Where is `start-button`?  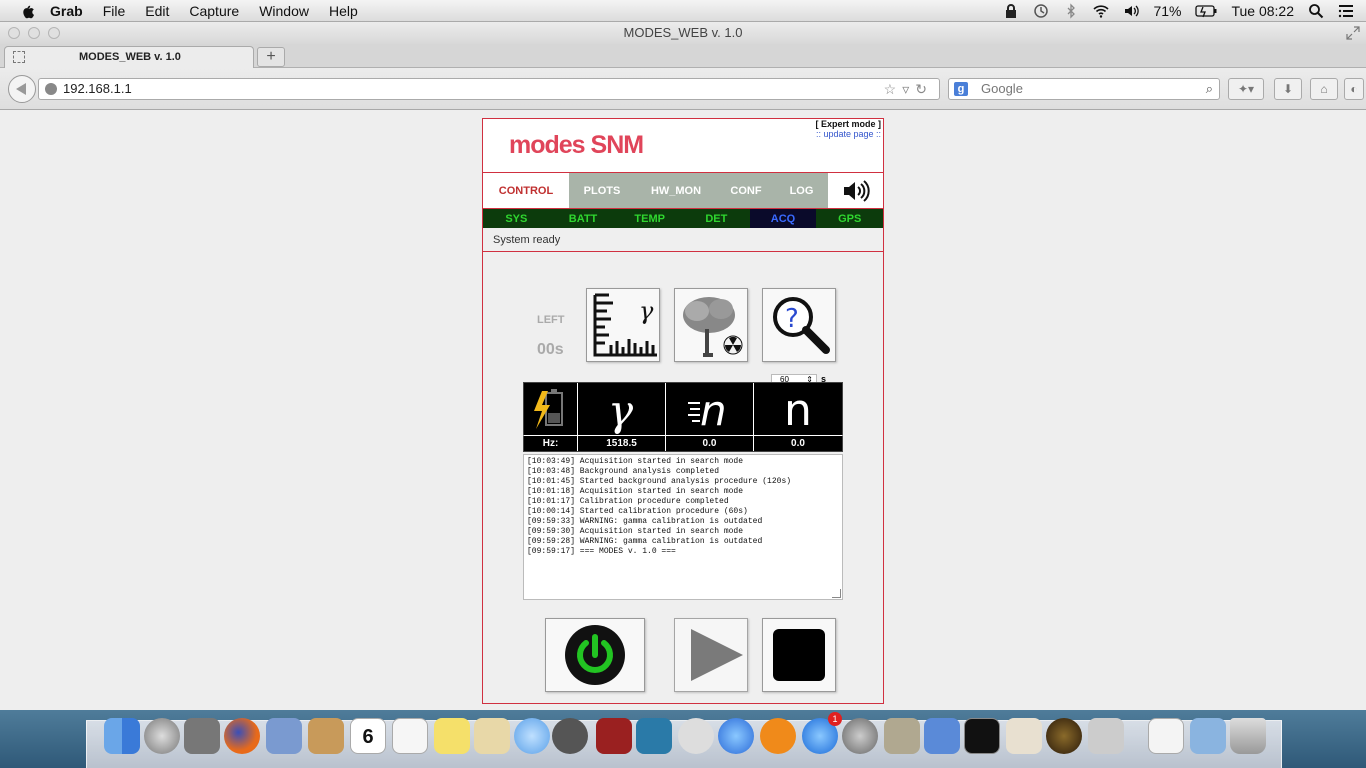 start-button is located at coordinates (711, 655).